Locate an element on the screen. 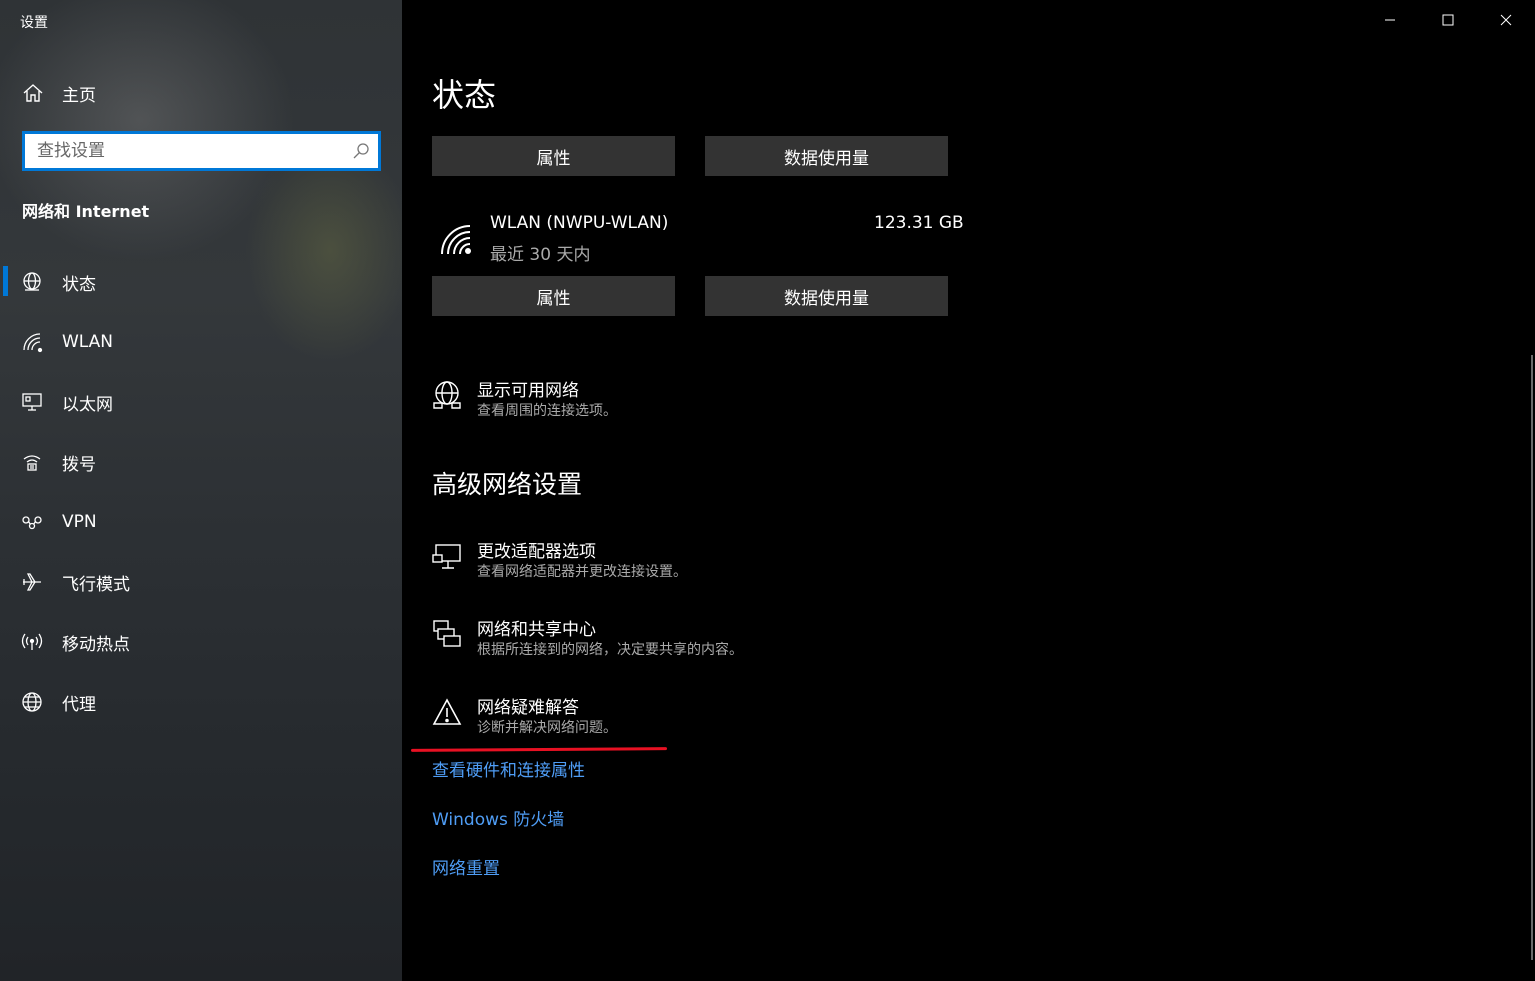 The width and height of the screenshot is (1535, 981). dialup-icon is located at coordinates (32, 462).